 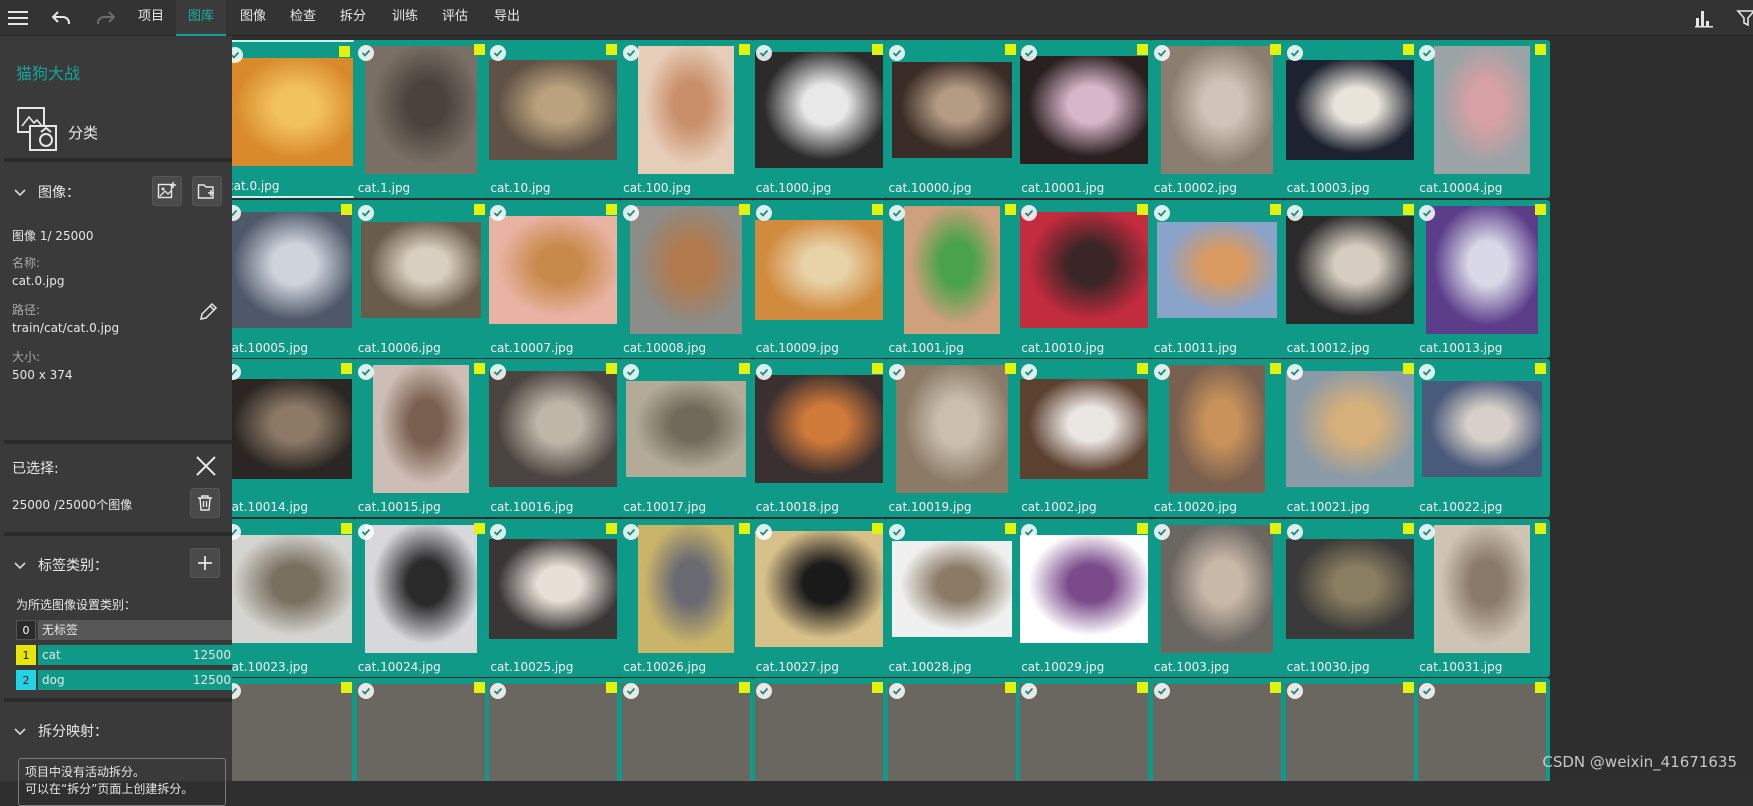 I want to click on menu-image: 图像, so click(x=253, y=18).